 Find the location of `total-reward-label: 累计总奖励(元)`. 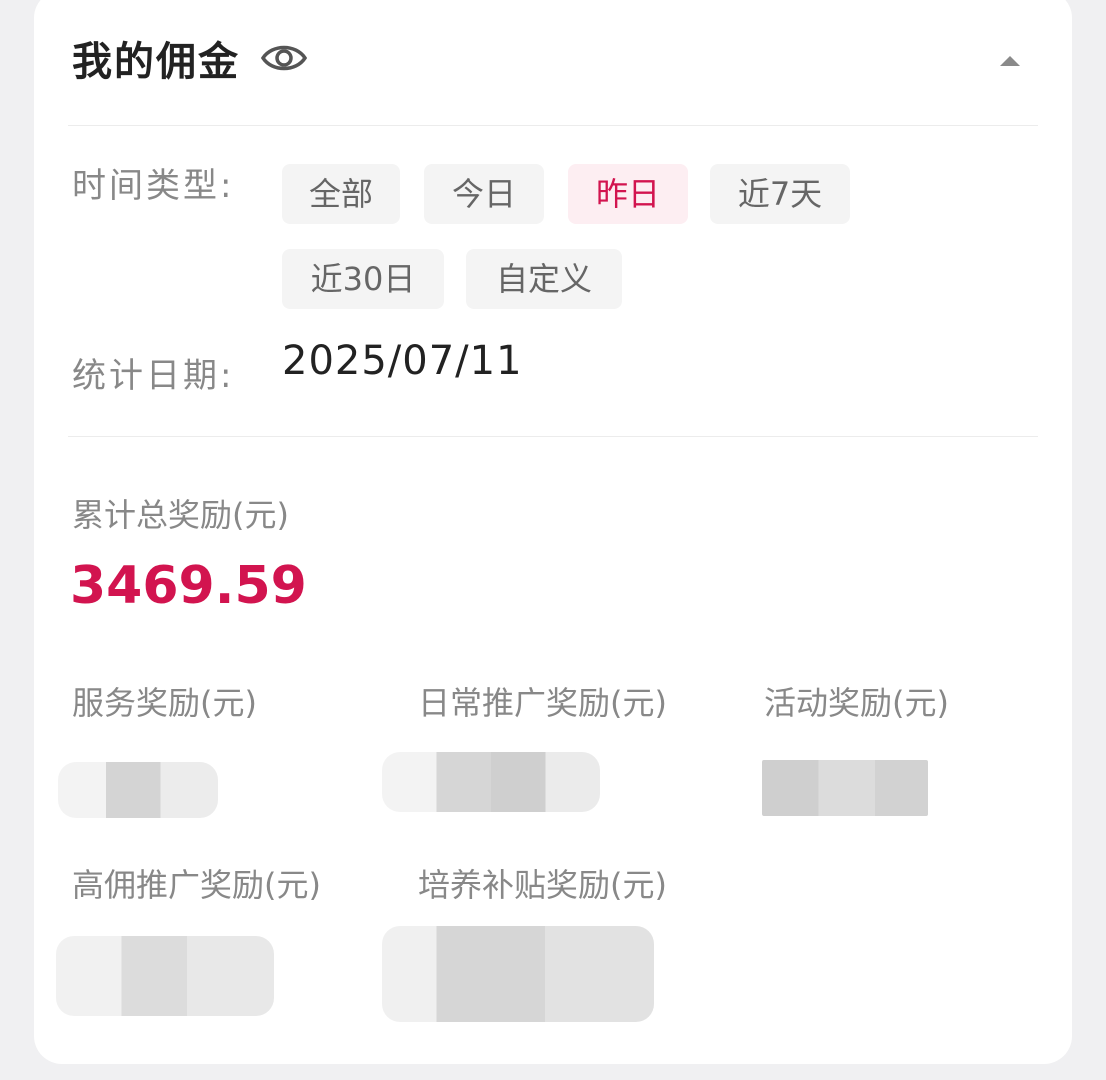

total-reward-label: 累计总奖励(元) is located at coordinates (180, 515).